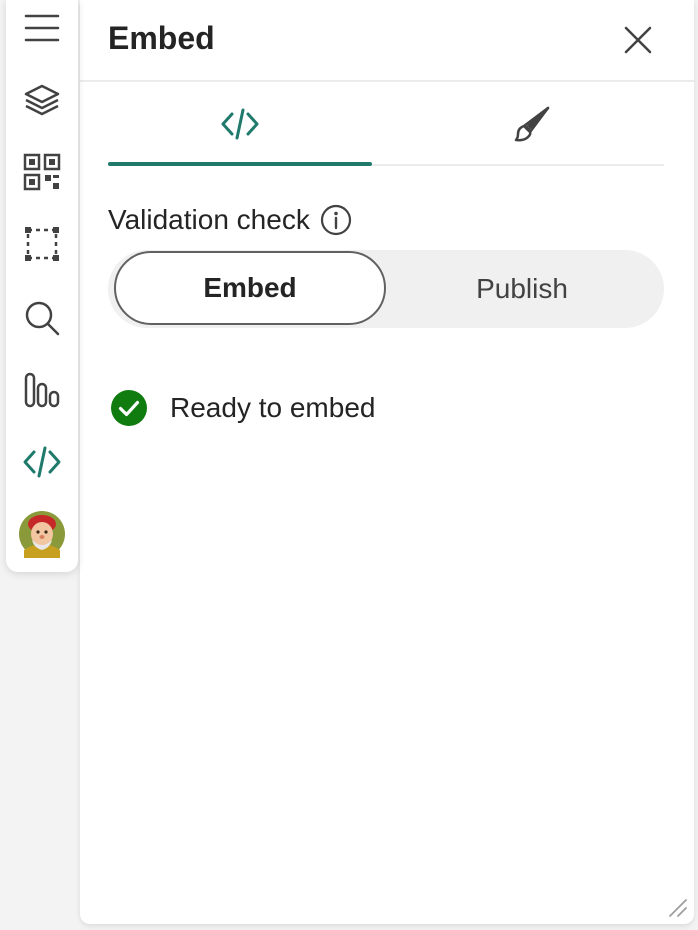  I want to click on status-text: Ready to embed, so click(273, 407).